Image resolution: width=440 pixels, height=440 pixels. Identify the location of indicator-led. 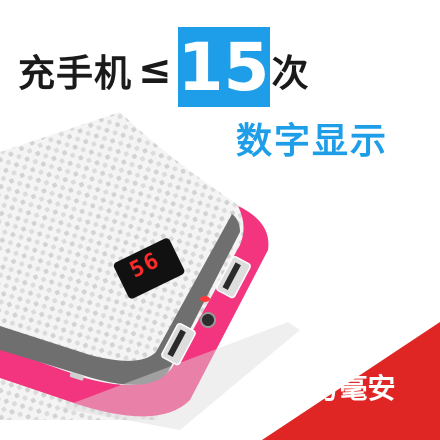
(205, 299).